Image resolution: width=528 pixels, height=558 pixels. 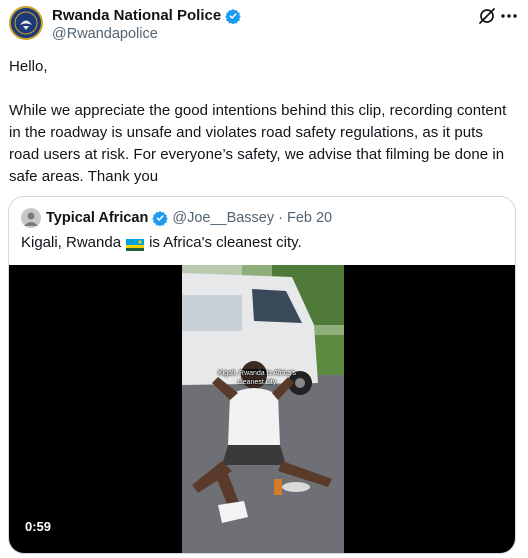 What do you see at coordinates (38, 526) in the screenshot?
I see `video-duration: 0:59` at bounding box center [38, 526].